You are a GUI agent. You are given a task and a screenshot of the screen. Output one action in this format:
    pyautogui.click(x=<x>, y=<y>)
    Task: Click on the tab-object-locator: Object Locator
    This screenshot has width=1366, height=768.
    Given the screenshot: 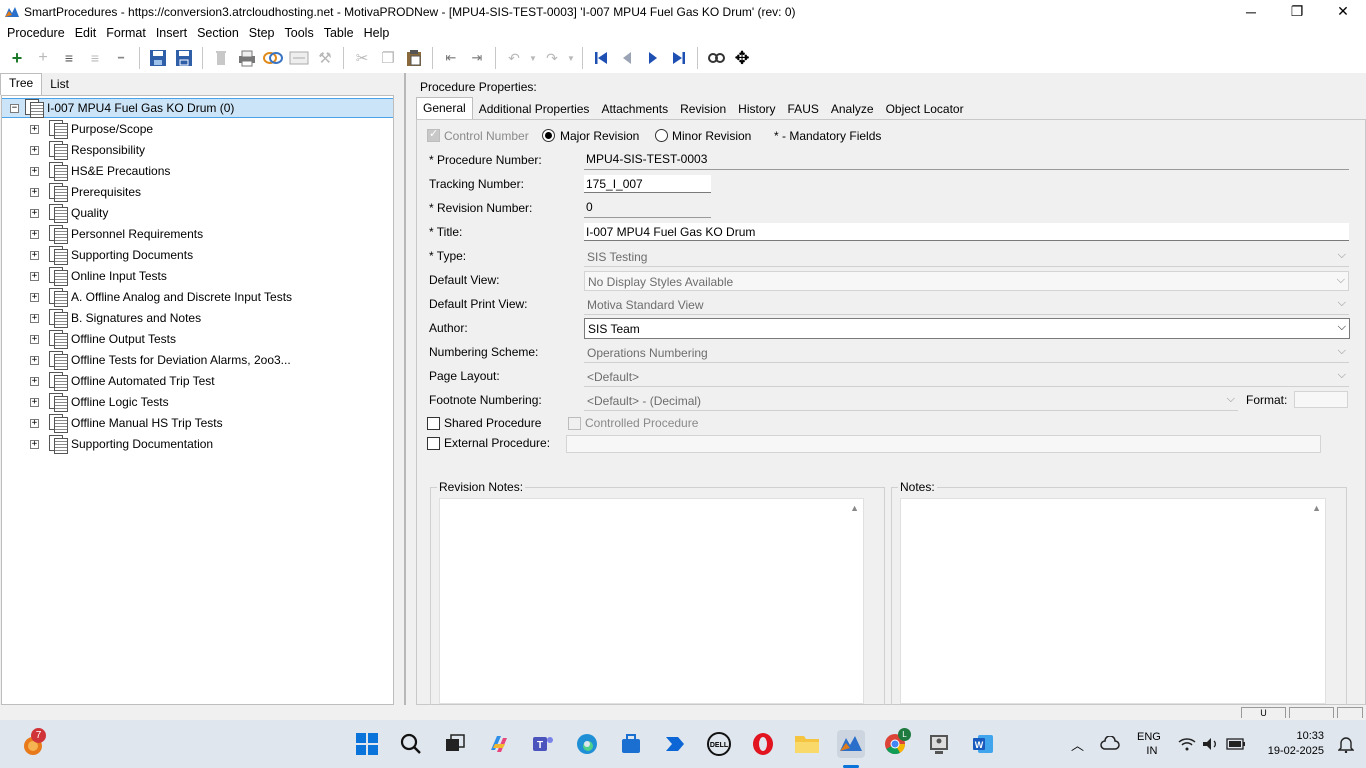 What is the action you would take?
    pyautogui.click(x=925, y=109)
    